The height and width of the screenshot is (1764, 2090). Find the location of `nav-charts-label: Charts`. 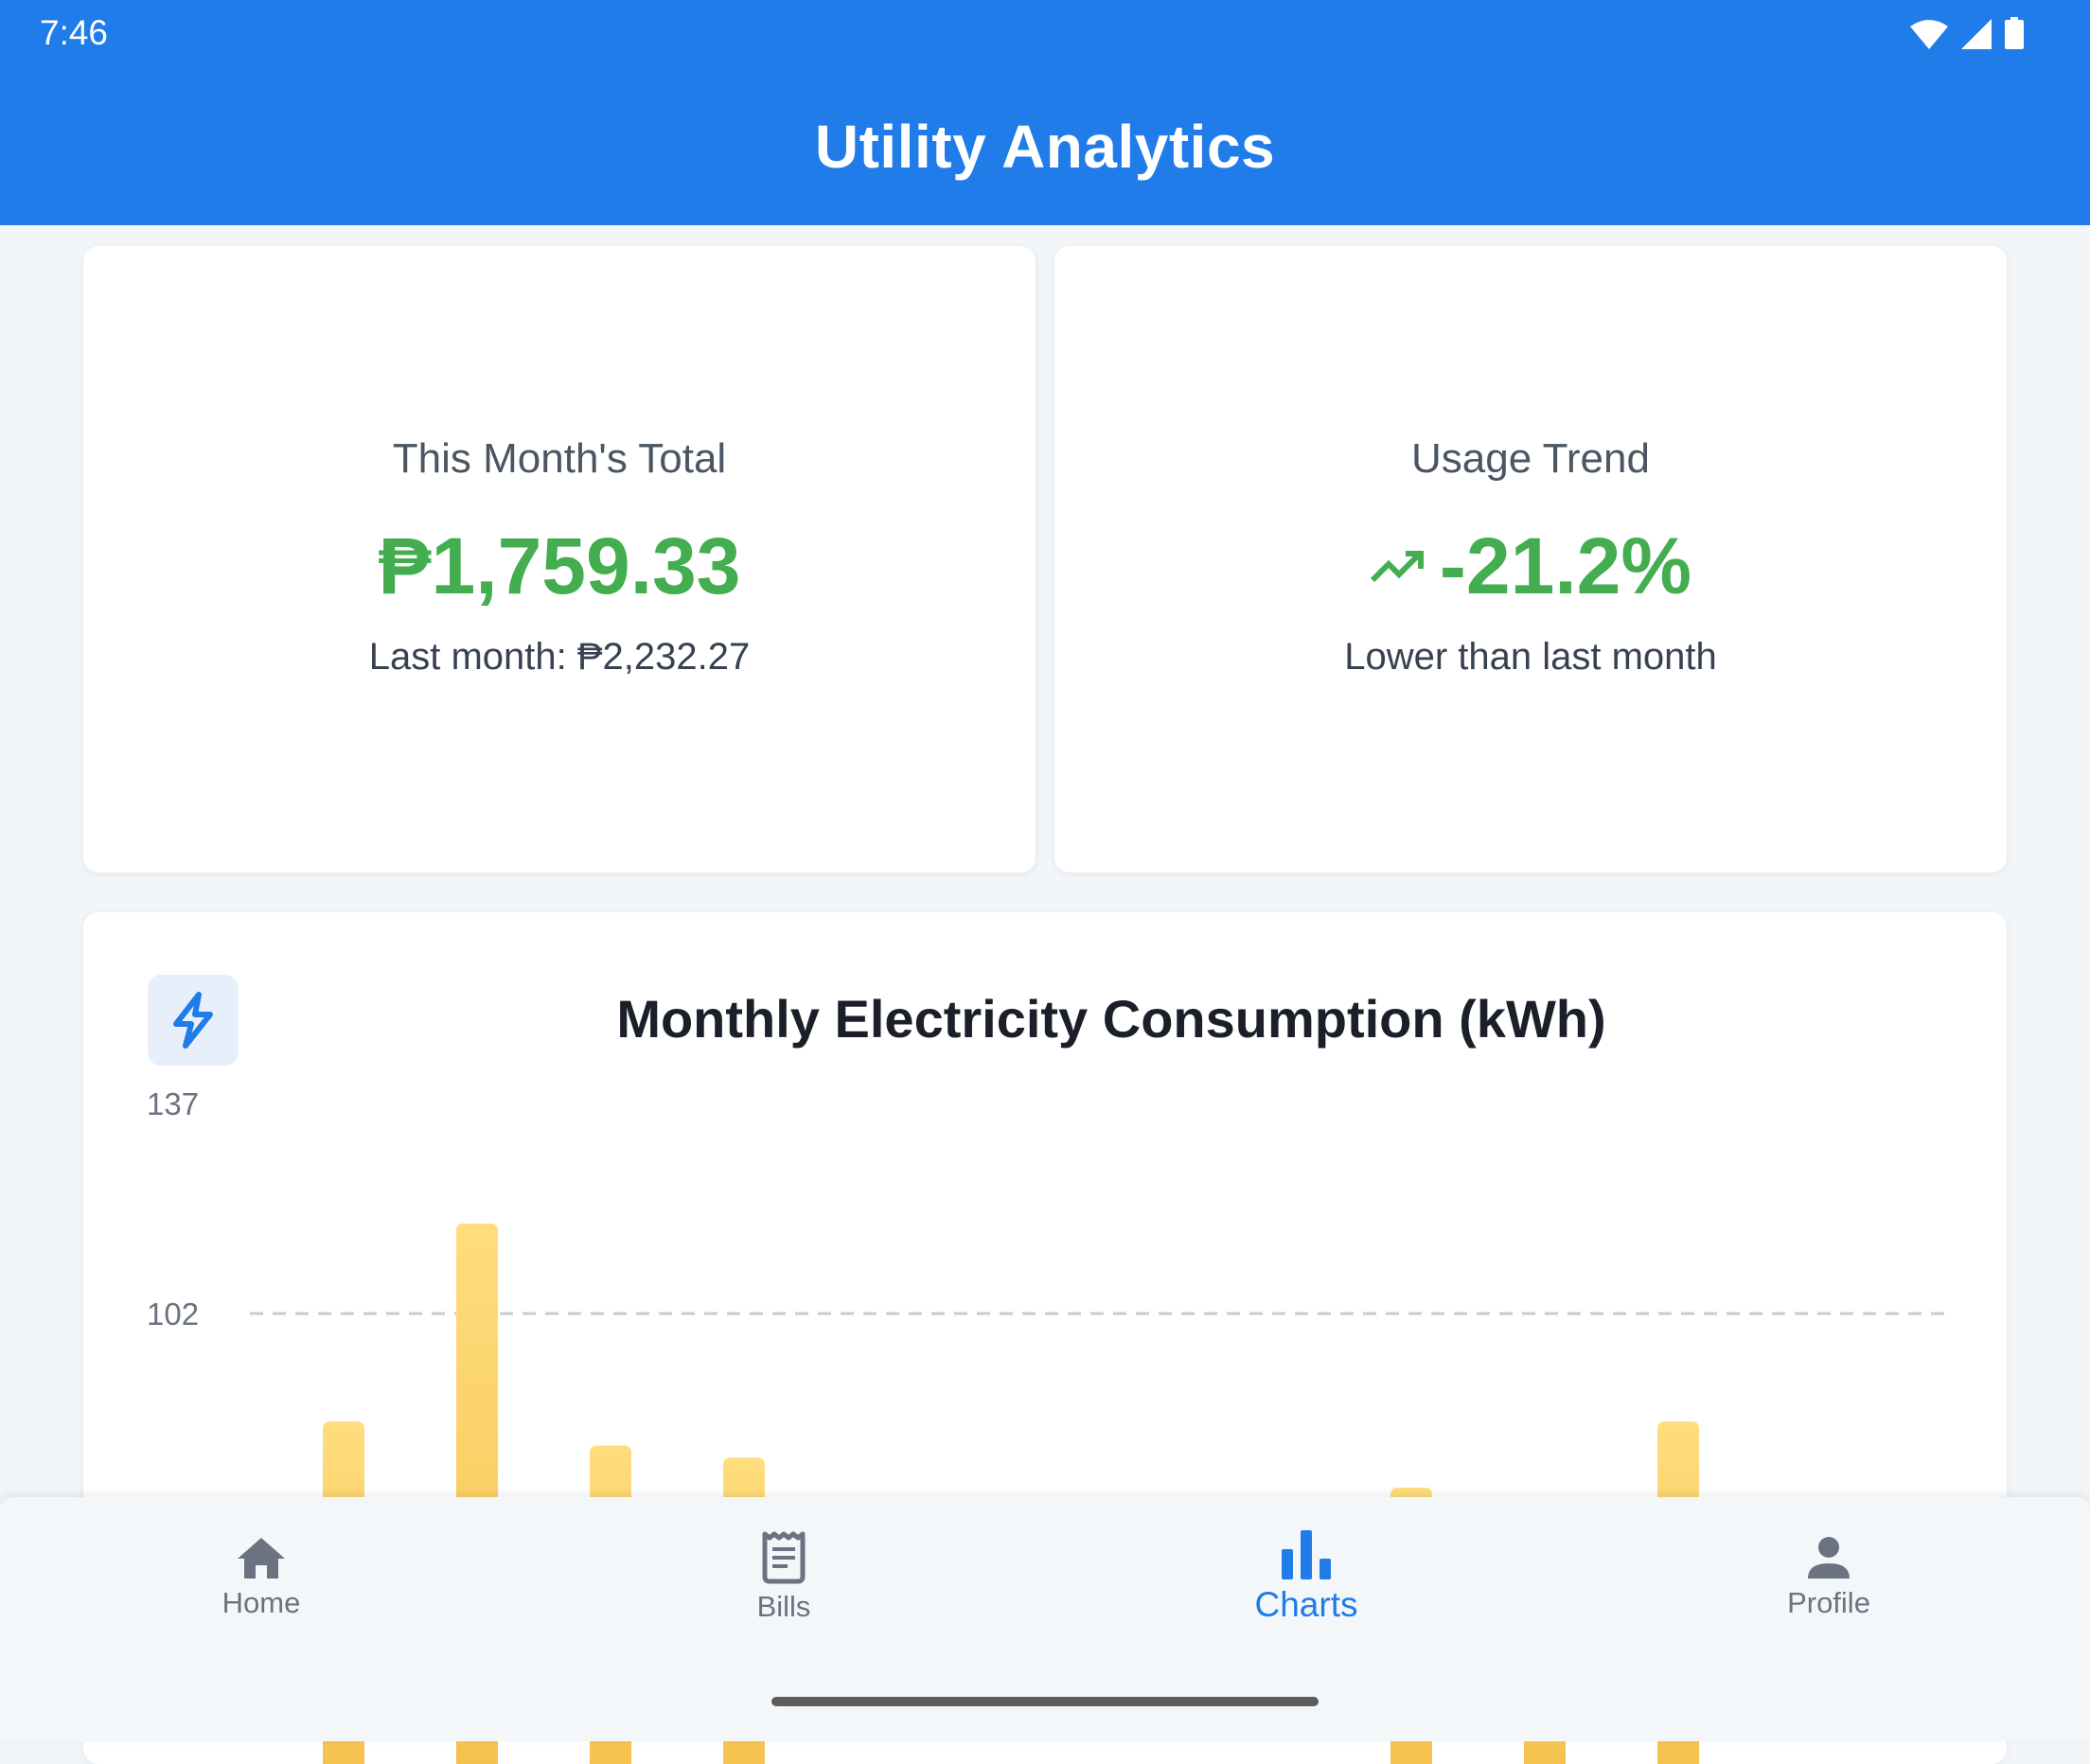

nav-charts-label: Charts is located at coordinates (1306, 1604).